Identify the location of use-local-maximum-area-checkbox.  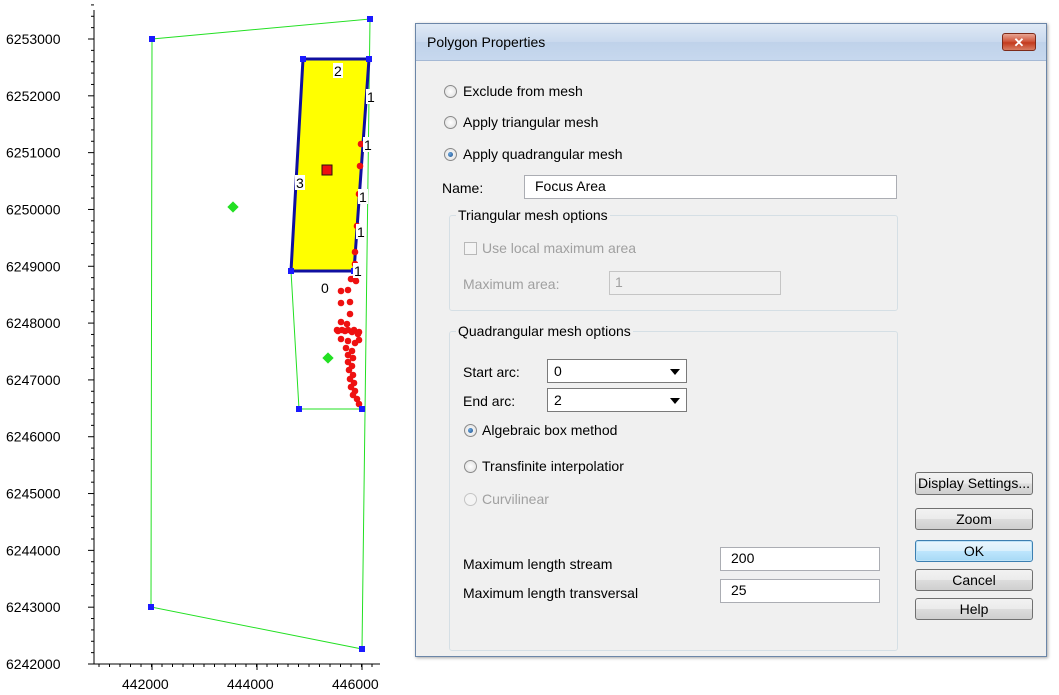
(470, 248).